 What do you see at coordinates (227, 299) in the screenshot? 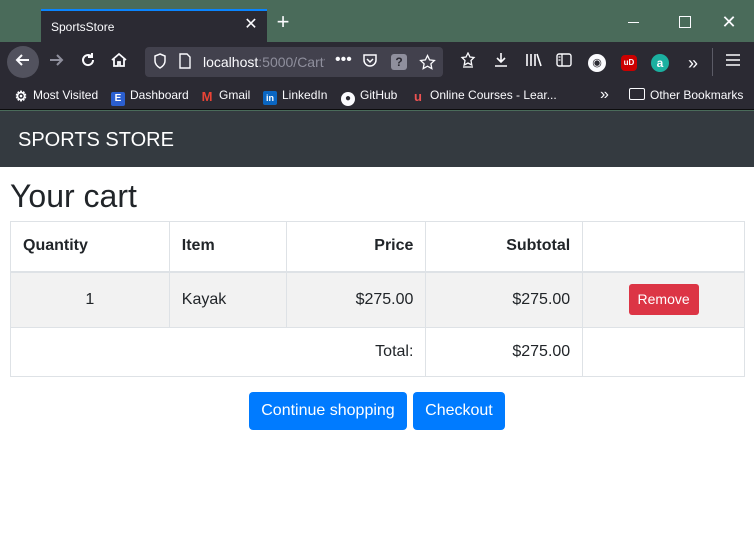
I see `cell-item: Kayak` at bounding box center [227, 299].